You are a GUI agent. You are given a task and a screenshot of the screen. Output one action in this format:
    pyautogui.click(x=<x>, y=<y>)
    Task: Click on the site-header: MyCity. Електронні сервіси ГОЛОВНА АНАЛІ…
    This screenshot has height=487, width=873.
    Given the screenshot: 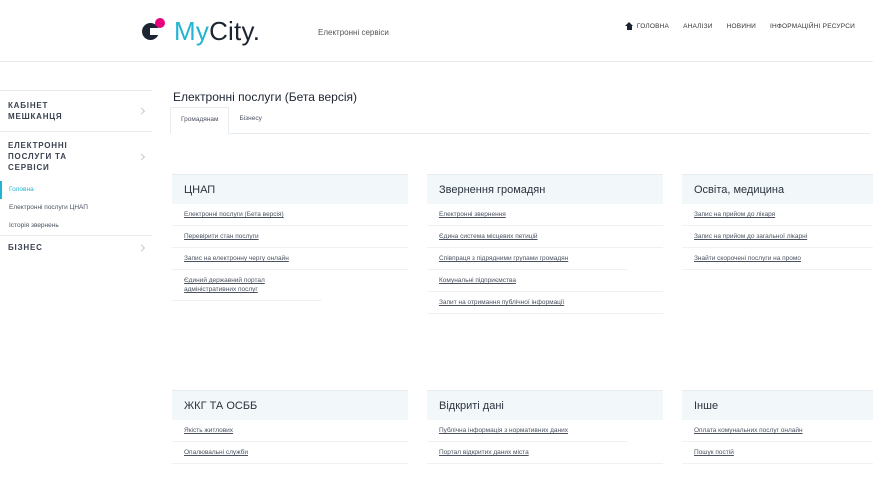 What is the action you would take?
    pyautogui.click(x=436, y=31)
    